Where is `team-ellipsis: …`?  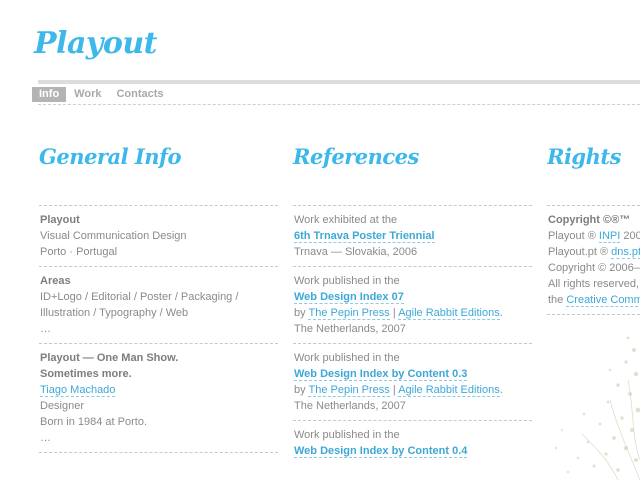 team-ellipsis: … is located at coordinates (45, 438).